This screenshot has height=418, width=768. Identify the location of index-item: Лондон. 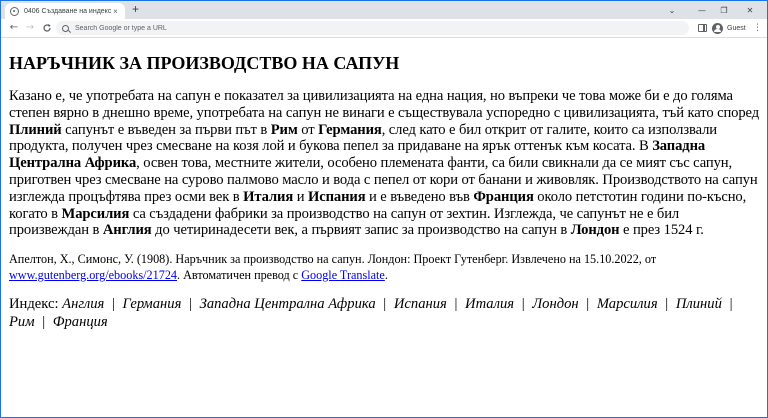
(555, 304).